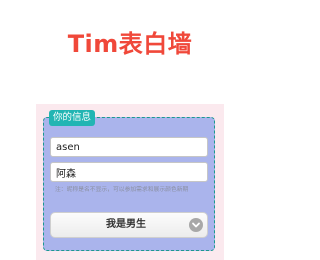  I want to click on chevron-down-icon, so click(196, 225).